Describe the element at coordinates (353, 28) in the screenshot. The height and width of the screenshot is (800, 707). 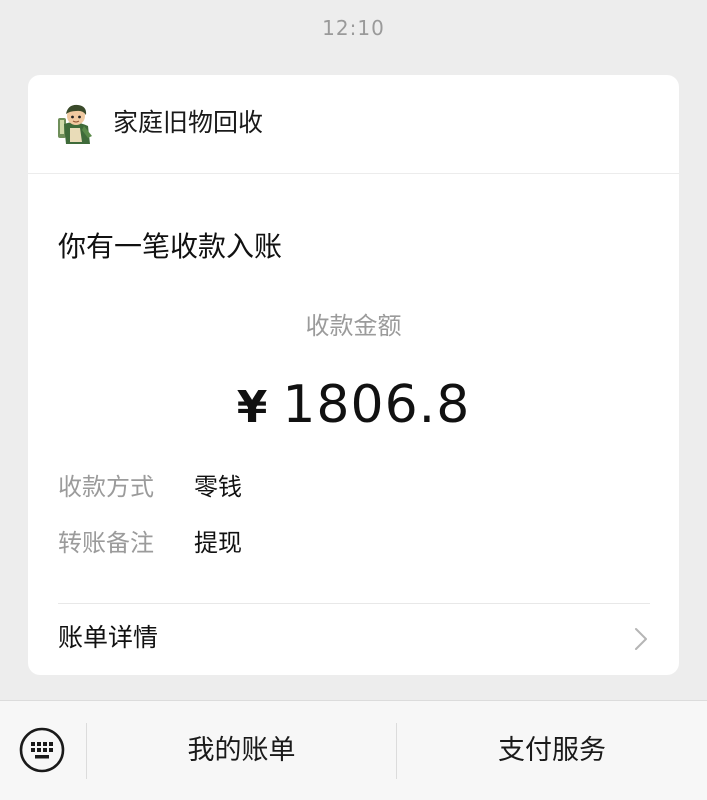
I see `message-timestamp: 12:10` at that location.